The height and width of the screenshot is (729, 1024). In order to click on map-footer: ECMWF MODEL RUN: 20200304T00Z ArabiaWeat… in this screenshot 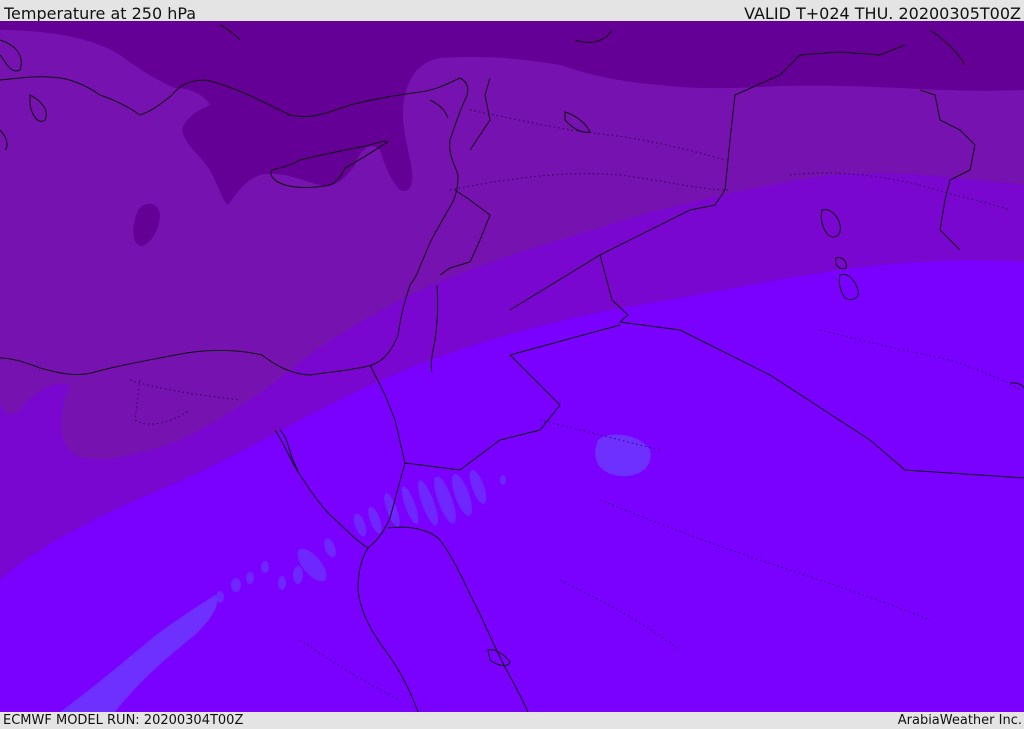, I will do `click(512, 720)`.